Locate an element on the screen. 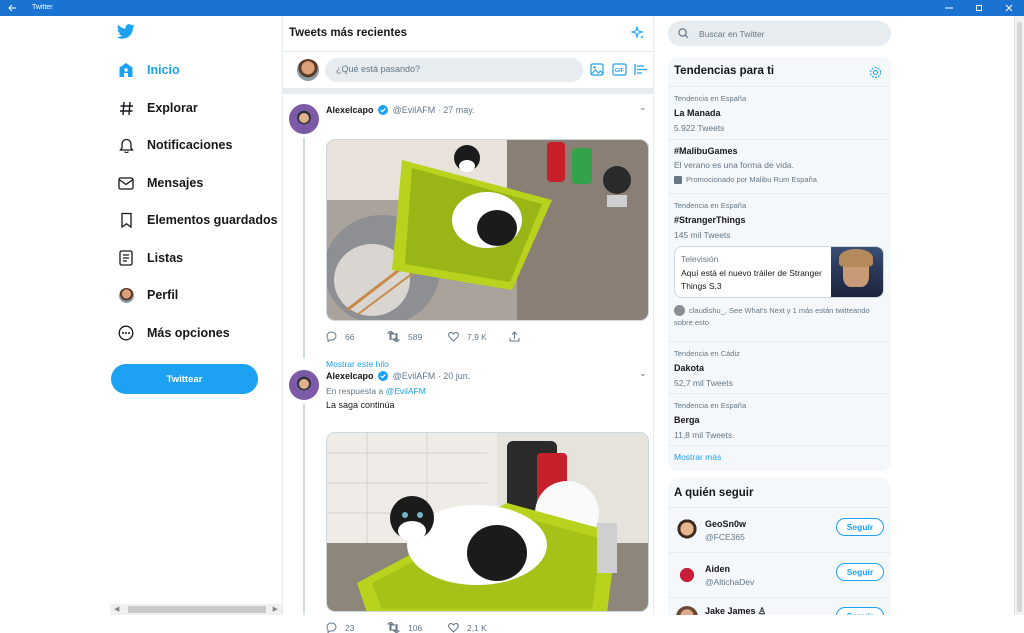 This screenshot has width=1024, height=633. trend-context: Tendencia en Cádiz is located at coordinates (707, 353).